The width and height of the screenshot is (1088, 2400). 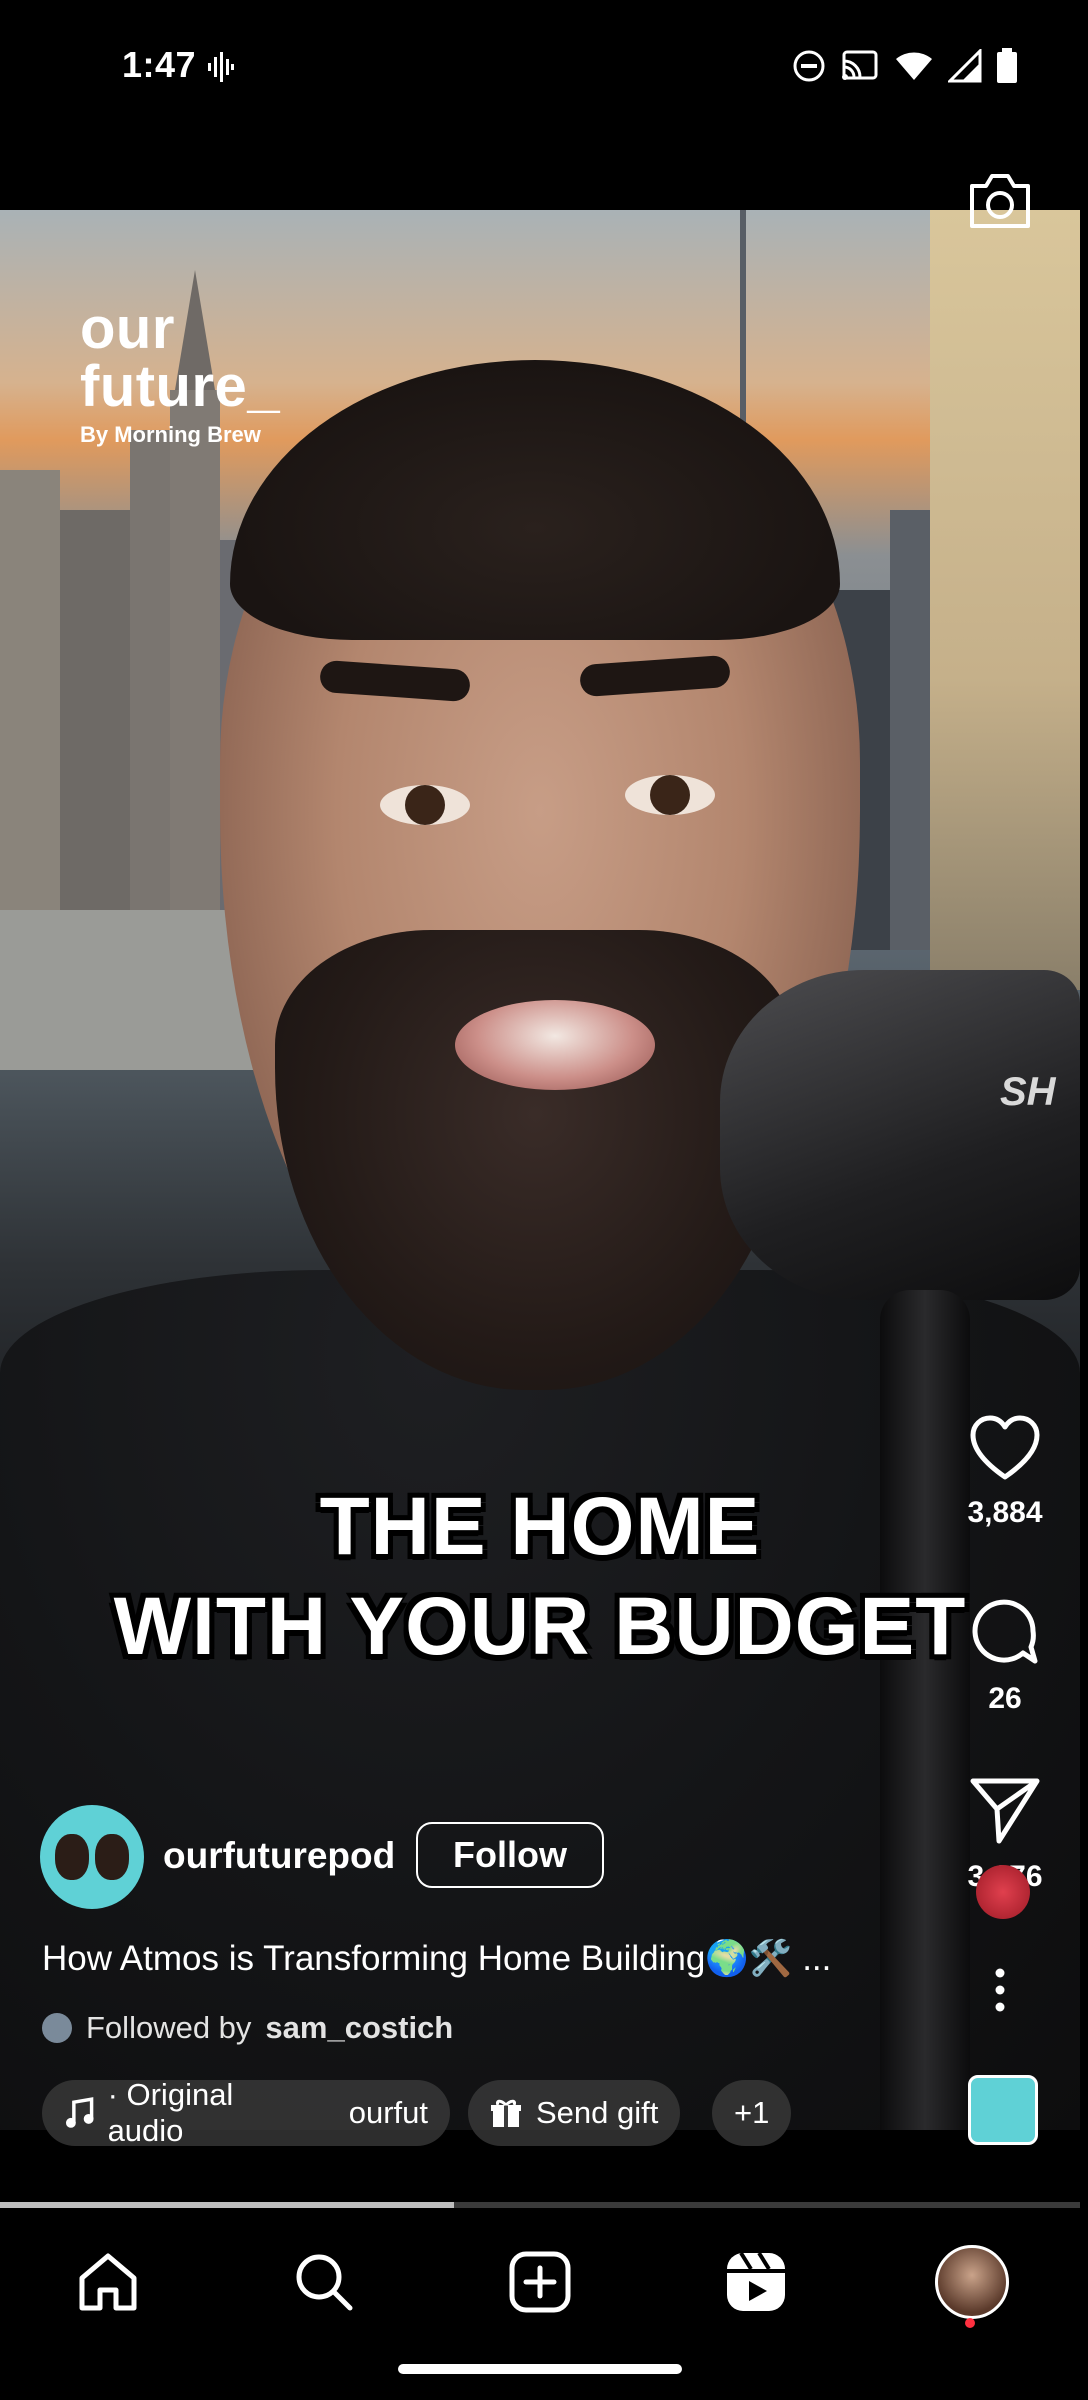 I want to click on search-icon, so click(x=324, y=2282).